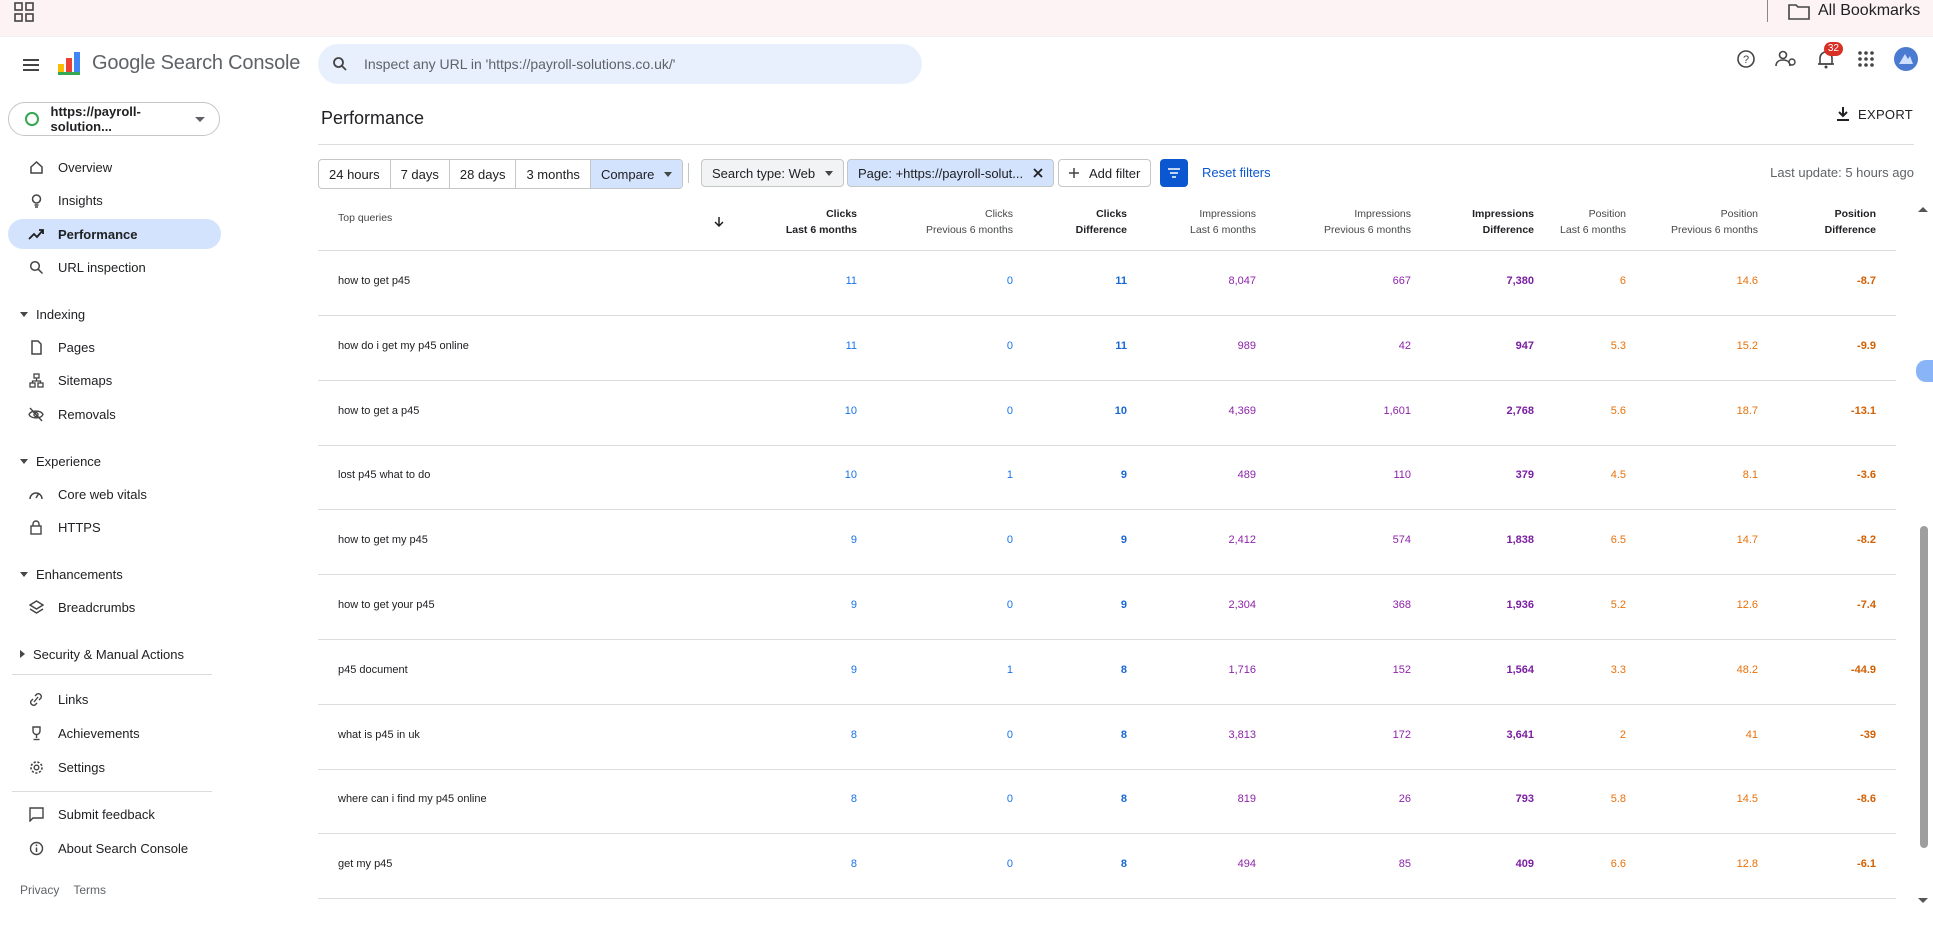  What do you see at coordinates (114, 494) in the screenshot?
I see `sidebar-item-core-web-vitals: Core web vitals` at bounding box center [114, 494].